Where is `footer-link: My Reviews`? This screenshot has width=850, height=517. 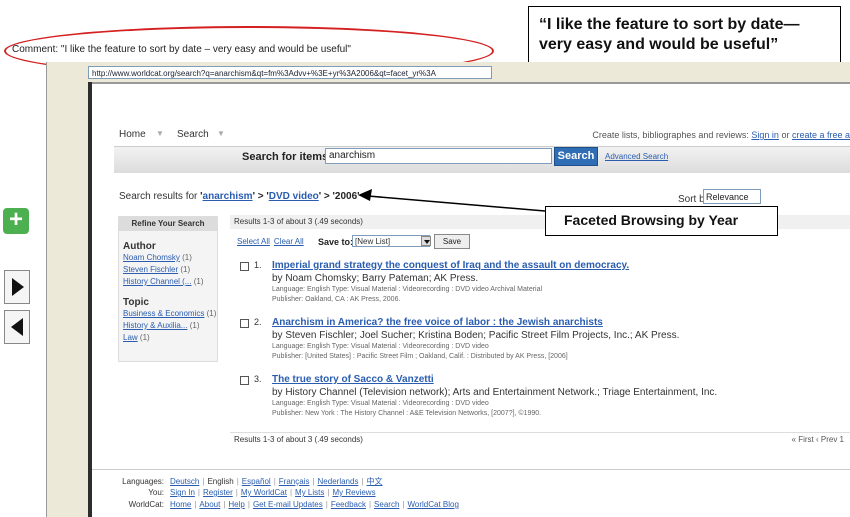
footer-link: My Reviews is located at coordinates (353, 492).